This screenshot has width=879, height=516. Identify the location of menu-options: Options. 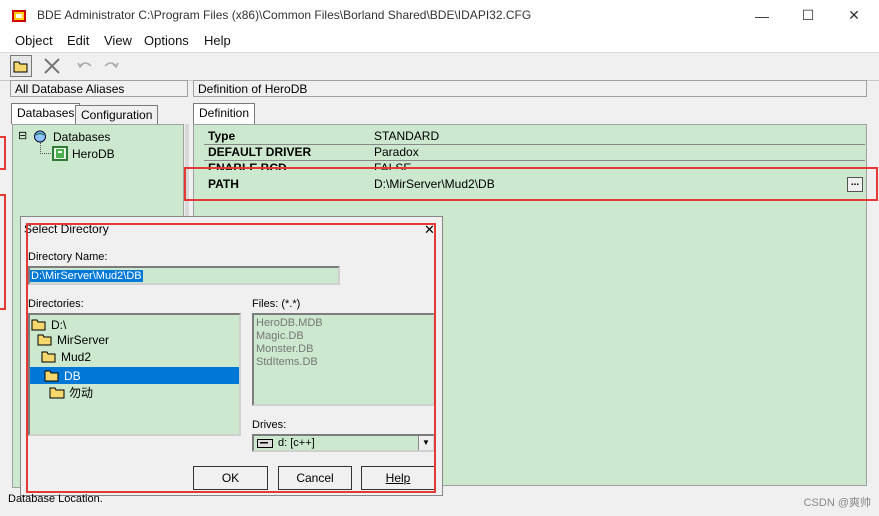
(166, 40).